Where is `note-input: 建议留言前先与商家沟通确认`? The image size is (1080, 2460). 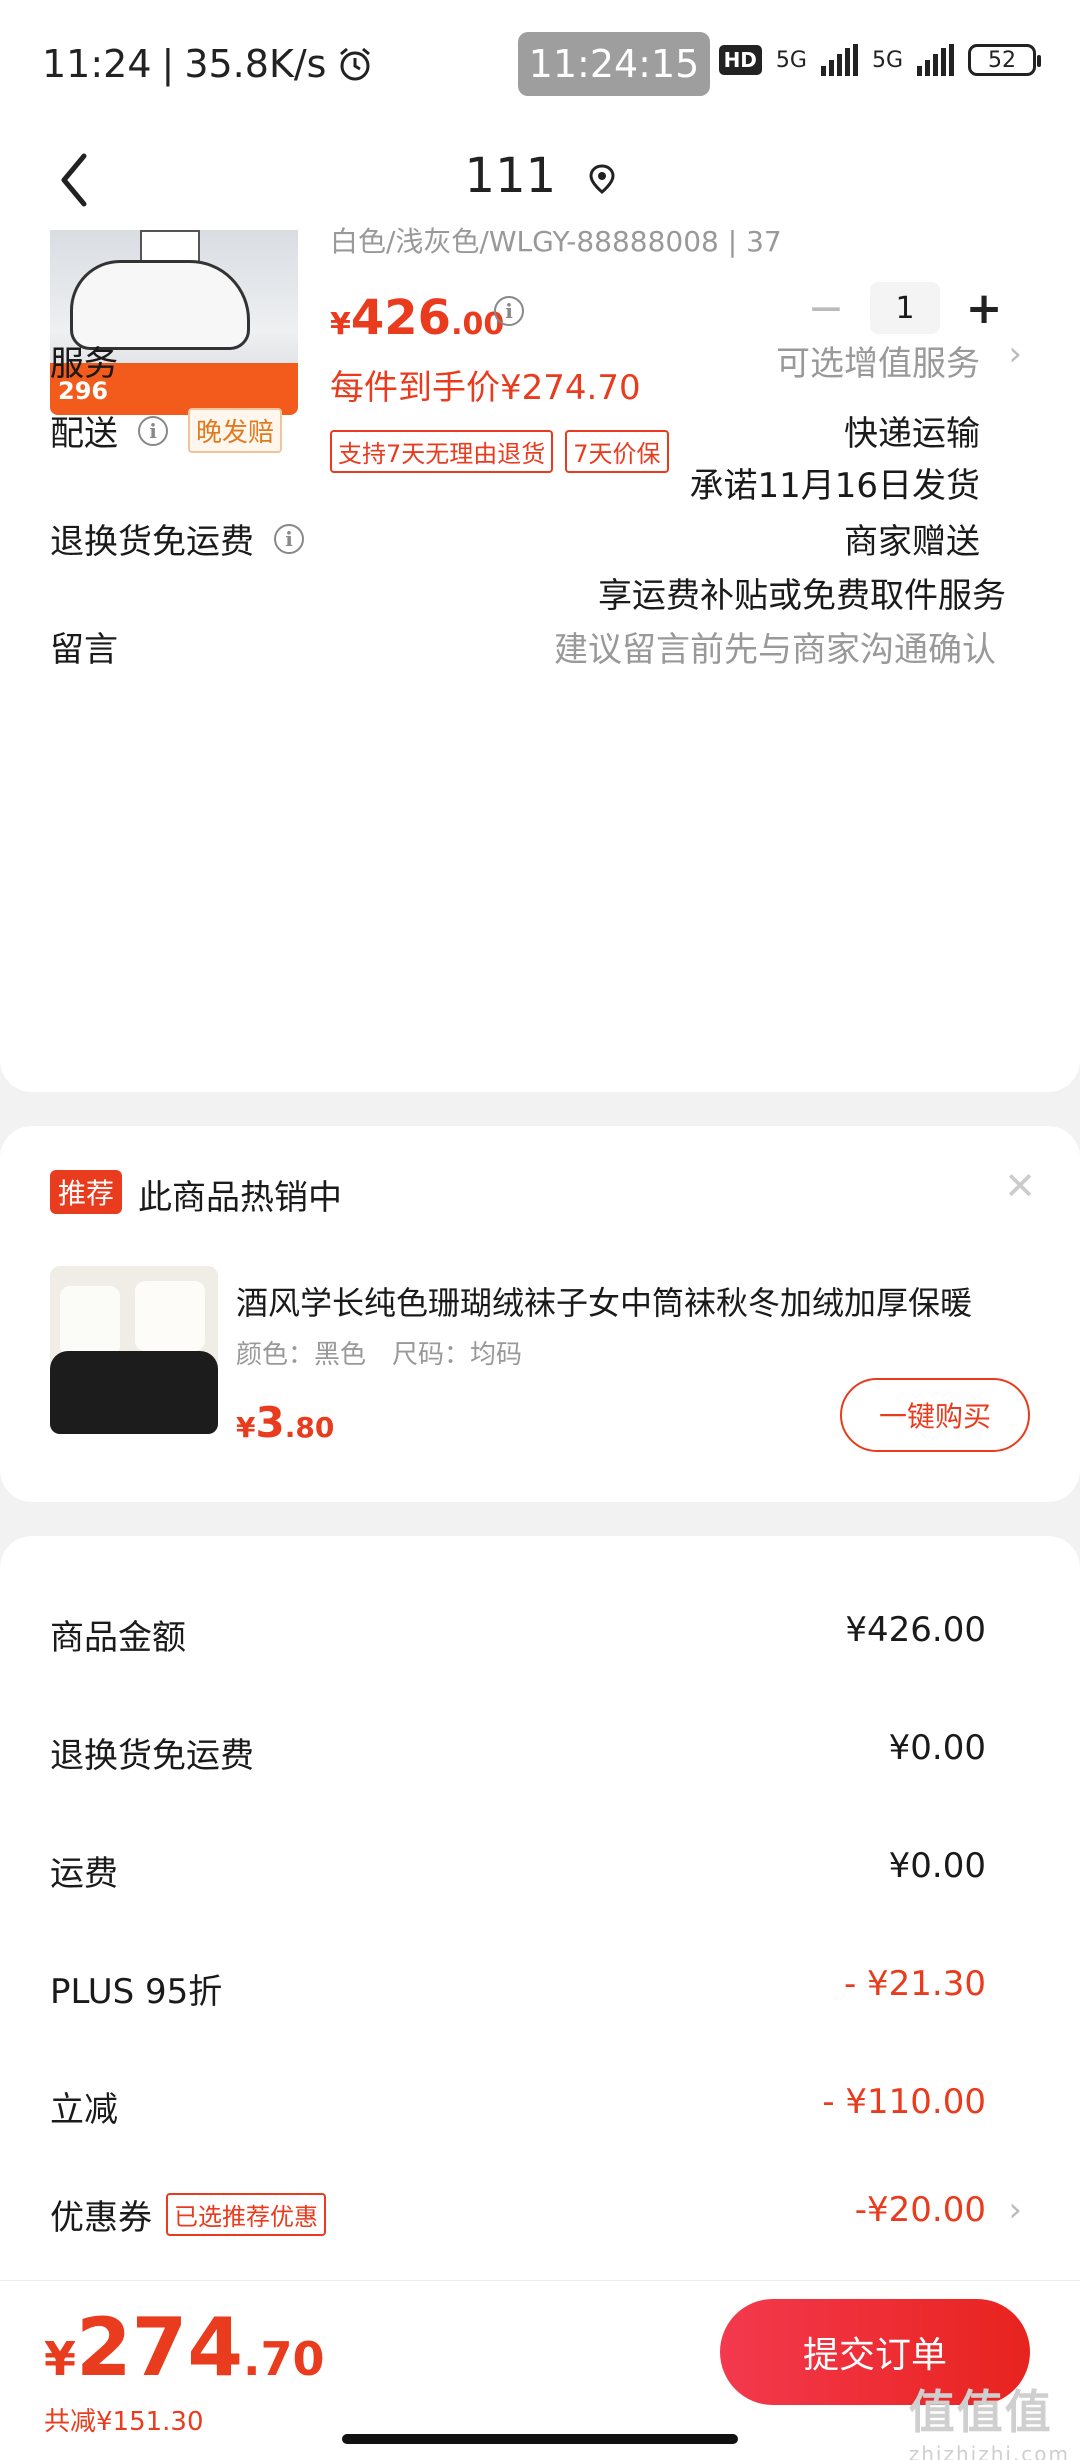
note-input: 建议留言前先与商家沟通确认 is located at coordinates (775, 646).